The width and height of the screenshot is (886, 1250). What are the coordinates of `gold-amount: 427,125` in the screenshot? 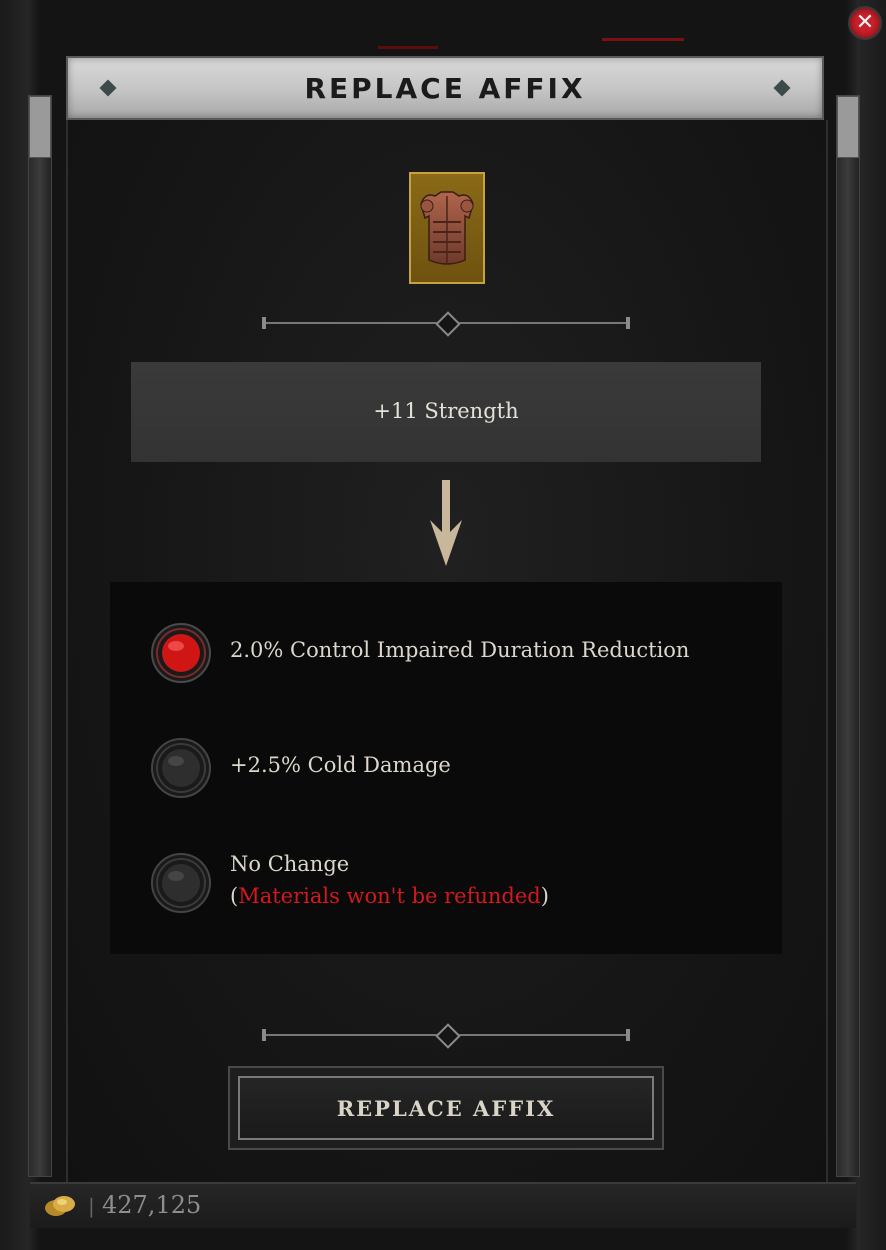 It's located at (152, 1205).